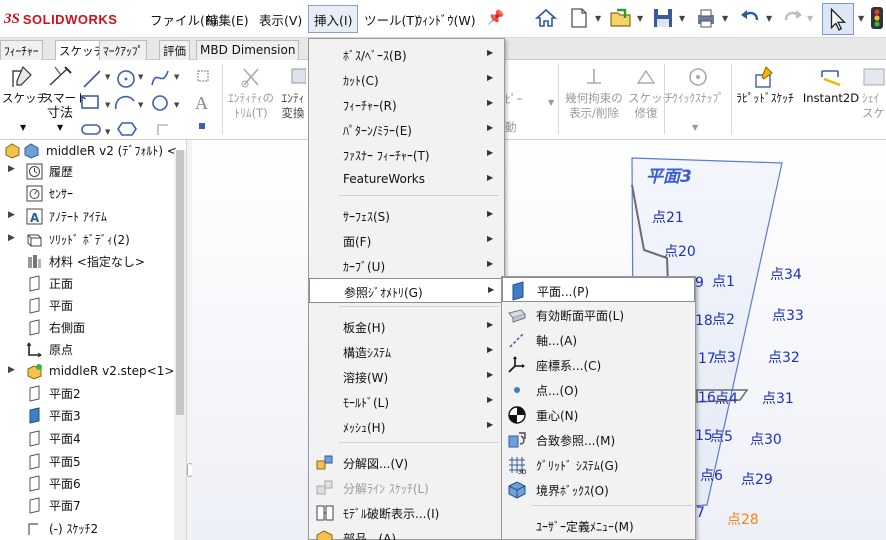  Describe the element at coordinates (406, 351) in the screenshot. I see `menu-item-structure-system: 構造ｼｽﾃﾑ ▶` at that location.